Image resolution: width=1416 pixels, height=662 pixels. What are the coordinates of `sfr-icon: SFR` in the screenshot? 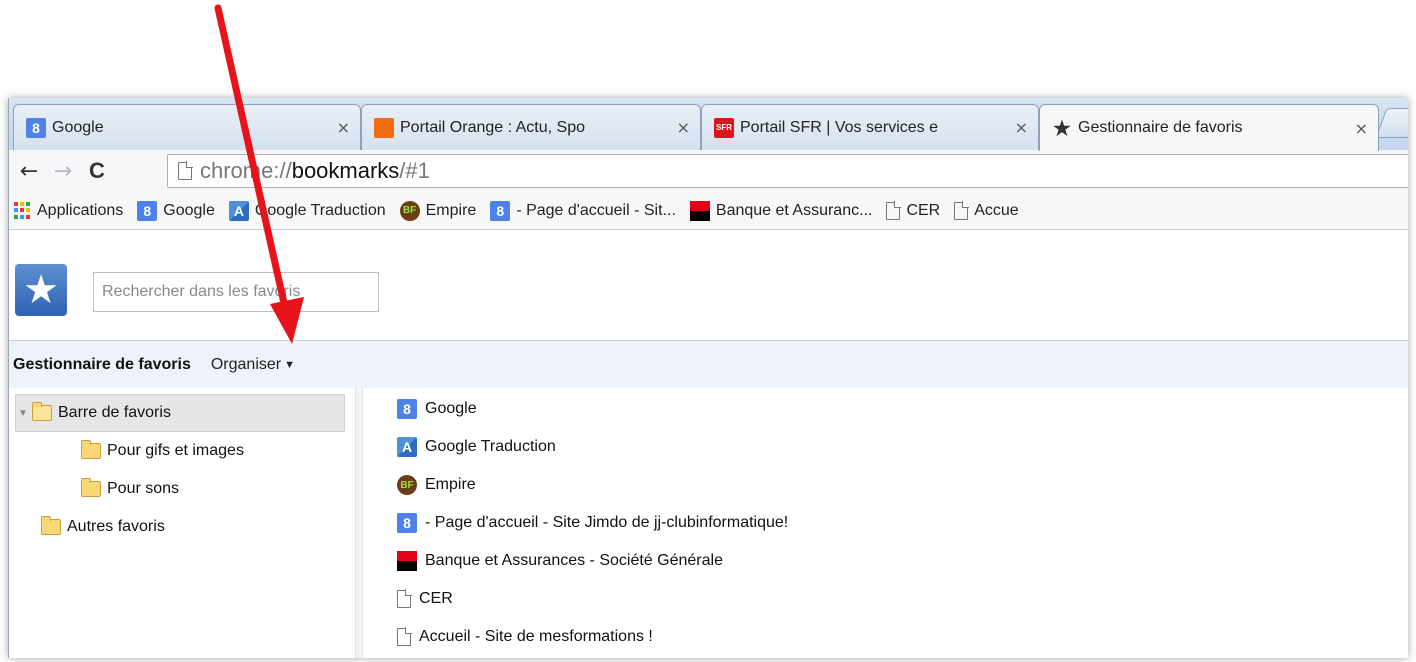 It's located at (724, 127).